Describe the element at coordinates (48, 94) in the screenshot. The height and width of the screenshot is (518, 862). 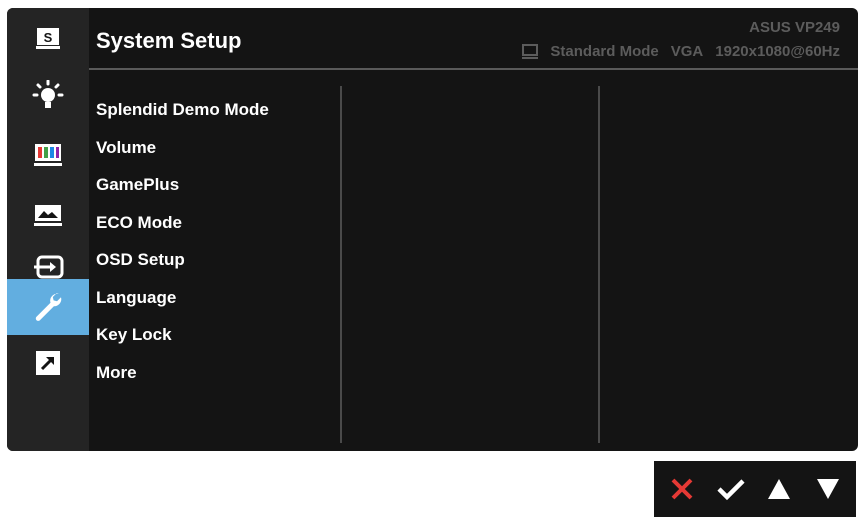
I see `blue-light-filter-icon` at that location.